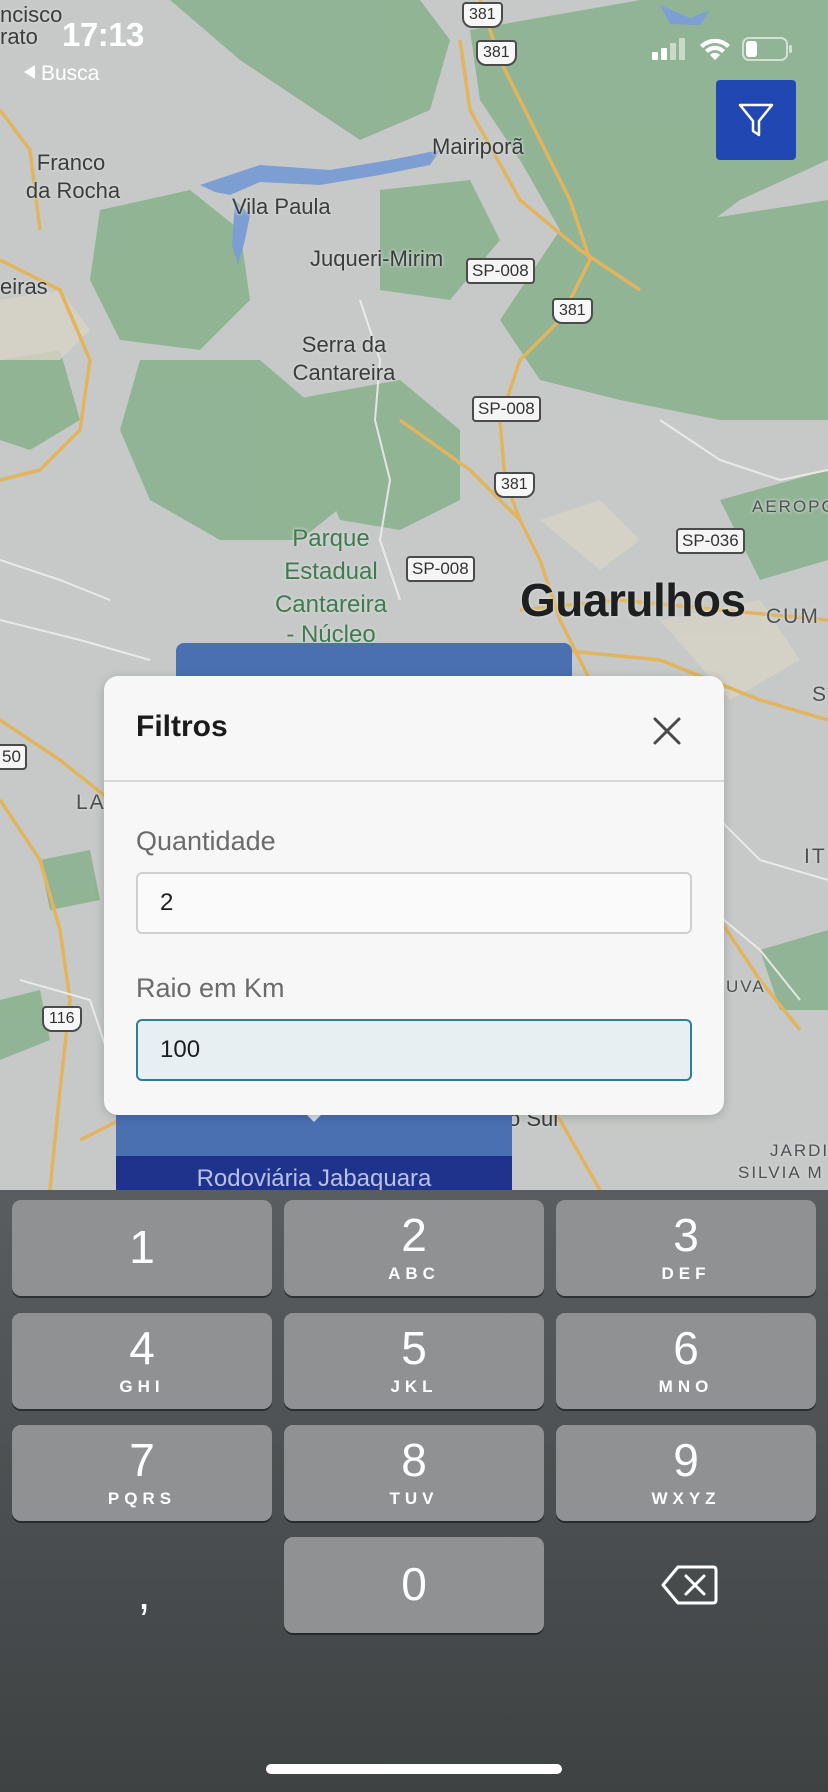  Describe the element at coordinates (414, 781) in the screenshot. I see `modal-divider` at that location.